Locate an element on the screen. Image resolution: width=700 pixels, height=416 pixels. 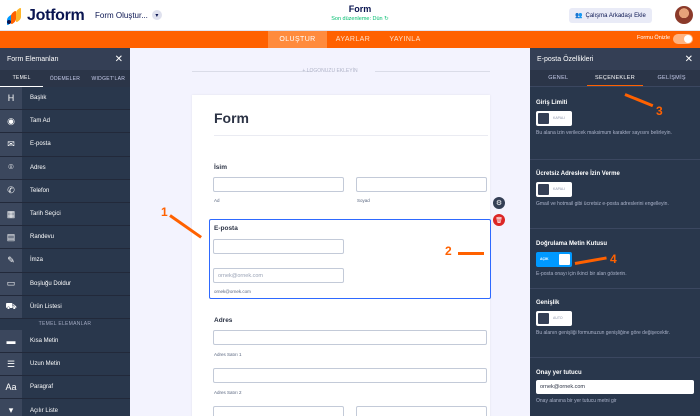
element-item-fill-blank: ▭ Boşluğu Doldur is located at coordinates (65, 284).